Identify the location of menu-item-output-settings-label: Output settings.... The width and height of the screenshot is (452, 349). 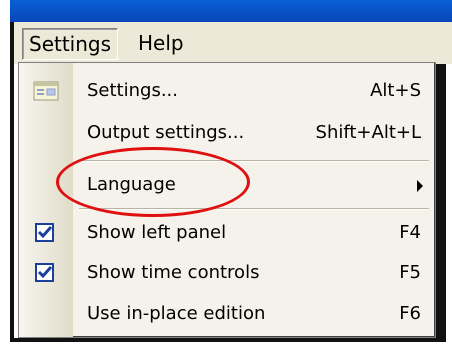
(166, 132).